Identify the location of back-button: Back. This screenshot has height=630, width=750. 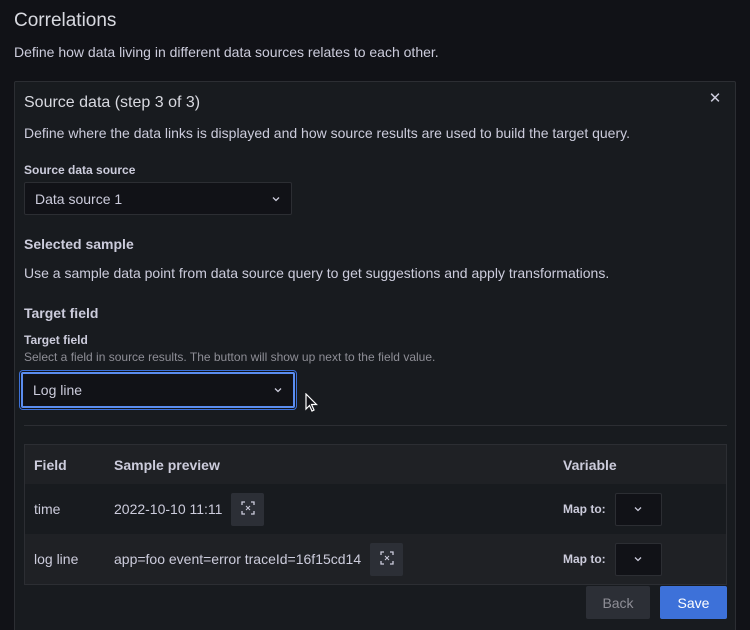
(618, 602).